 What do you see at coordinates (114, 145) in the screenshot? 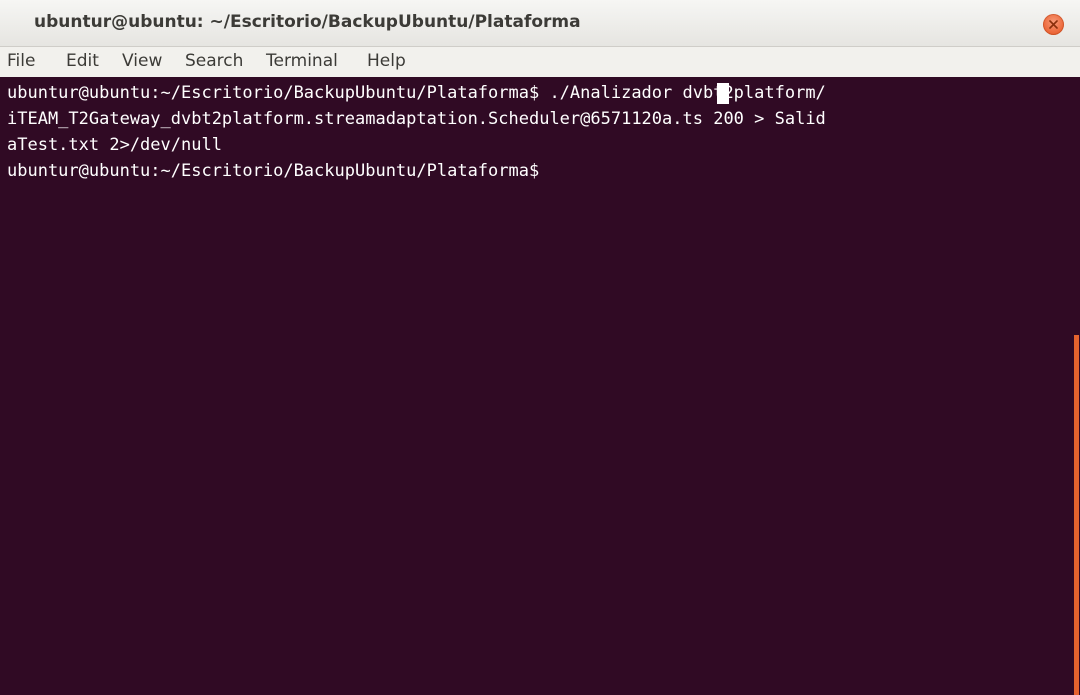
I see `terminal-line: aTest.txt 2>/dev/null` at bounding box center [114, 145].